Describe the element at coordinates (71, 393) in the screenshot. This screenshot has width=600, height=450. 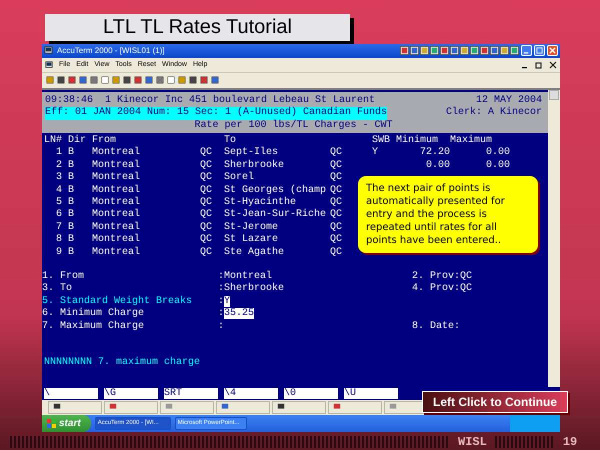
I see `function-key: \` at that location.